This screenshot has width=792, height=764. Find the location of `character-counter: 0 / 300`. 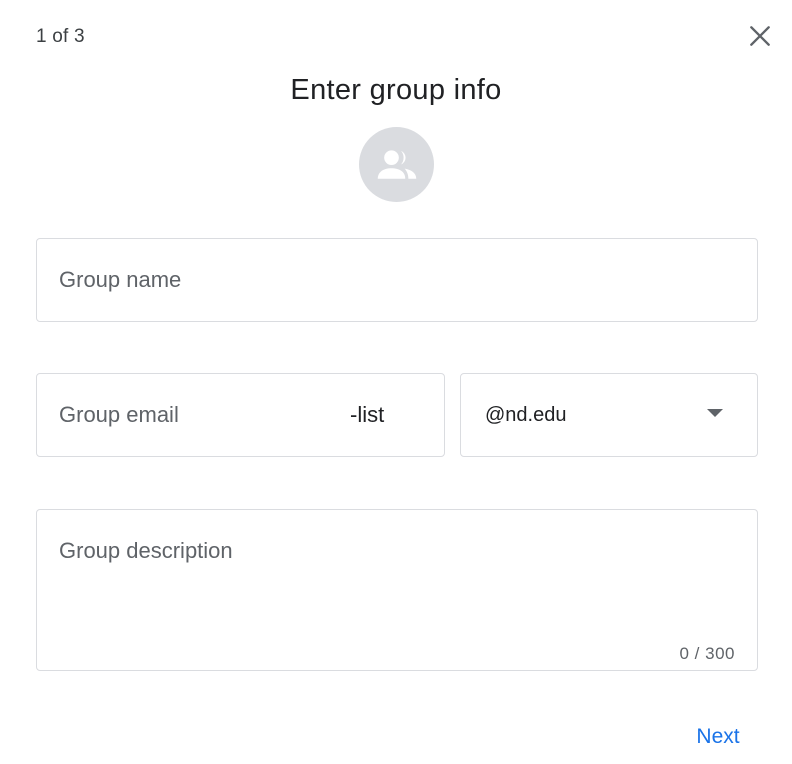

character-counter: 0 / 300 is located at coordinates (707, 653).